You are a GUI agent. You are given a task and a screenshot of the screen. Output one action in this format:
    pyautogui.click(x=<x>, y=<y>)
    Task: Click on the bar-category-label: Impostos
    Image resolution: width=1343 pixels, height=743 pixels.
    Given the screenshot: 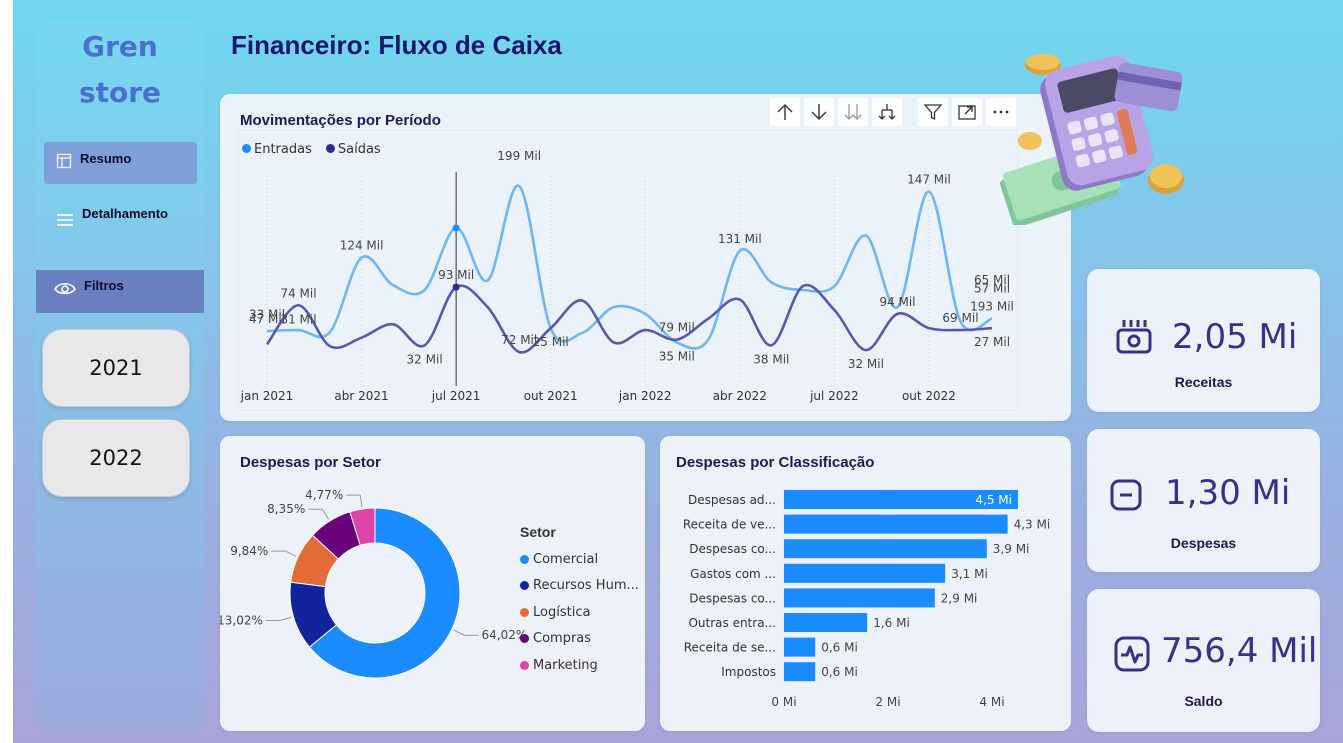 What is the action you would take?
    pyautogui.click(x=748, y=672)
    